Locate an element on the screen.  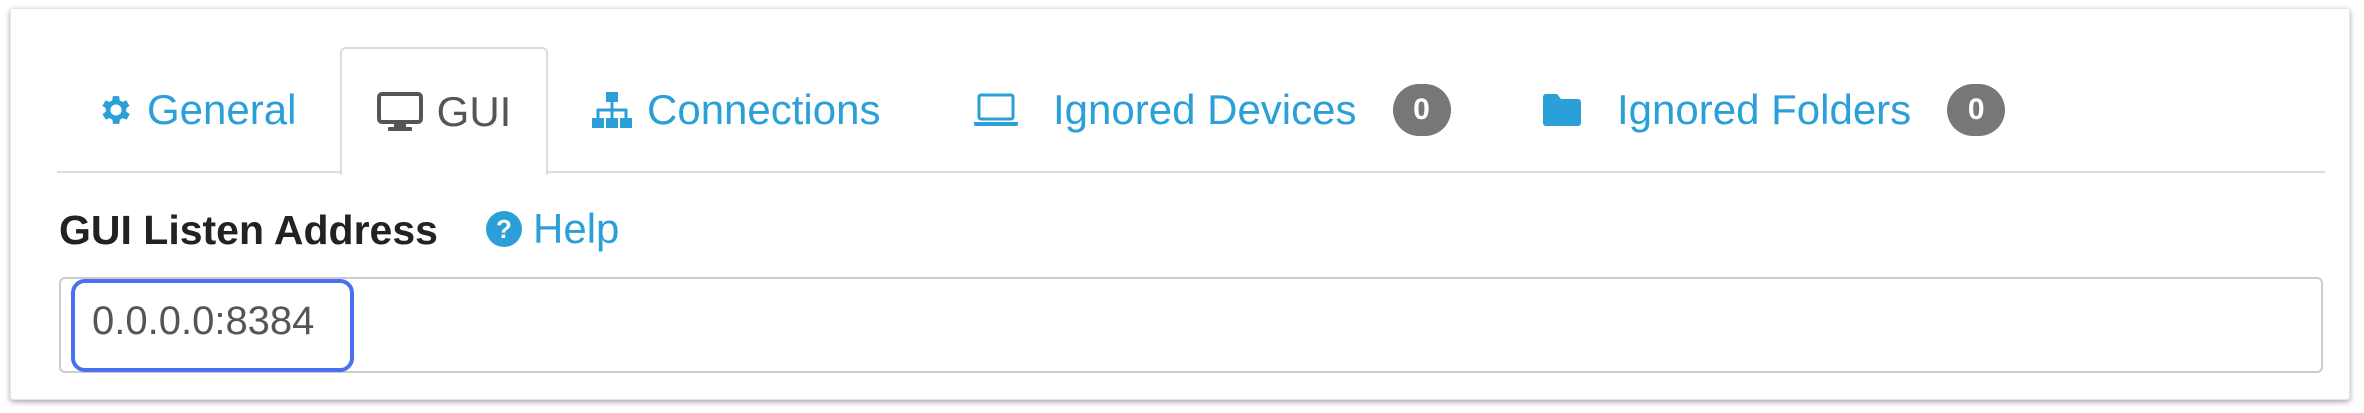
tab-label: Ignored Devices is located at coordinates (1205, 109).